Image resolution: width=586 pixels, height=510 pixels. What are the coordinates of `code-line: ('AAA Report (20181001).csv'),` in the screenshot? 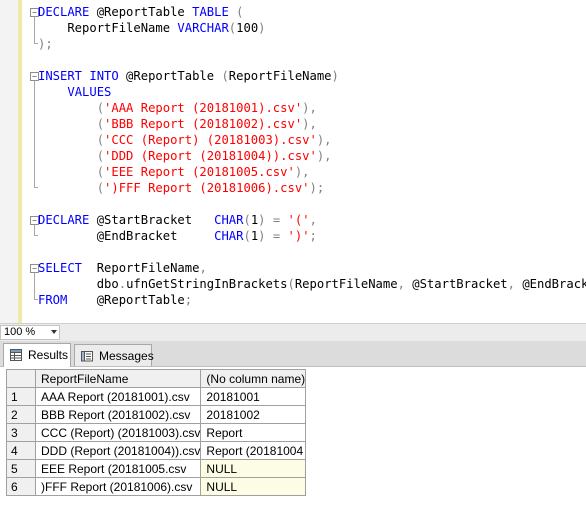 It's located at (312, 108).